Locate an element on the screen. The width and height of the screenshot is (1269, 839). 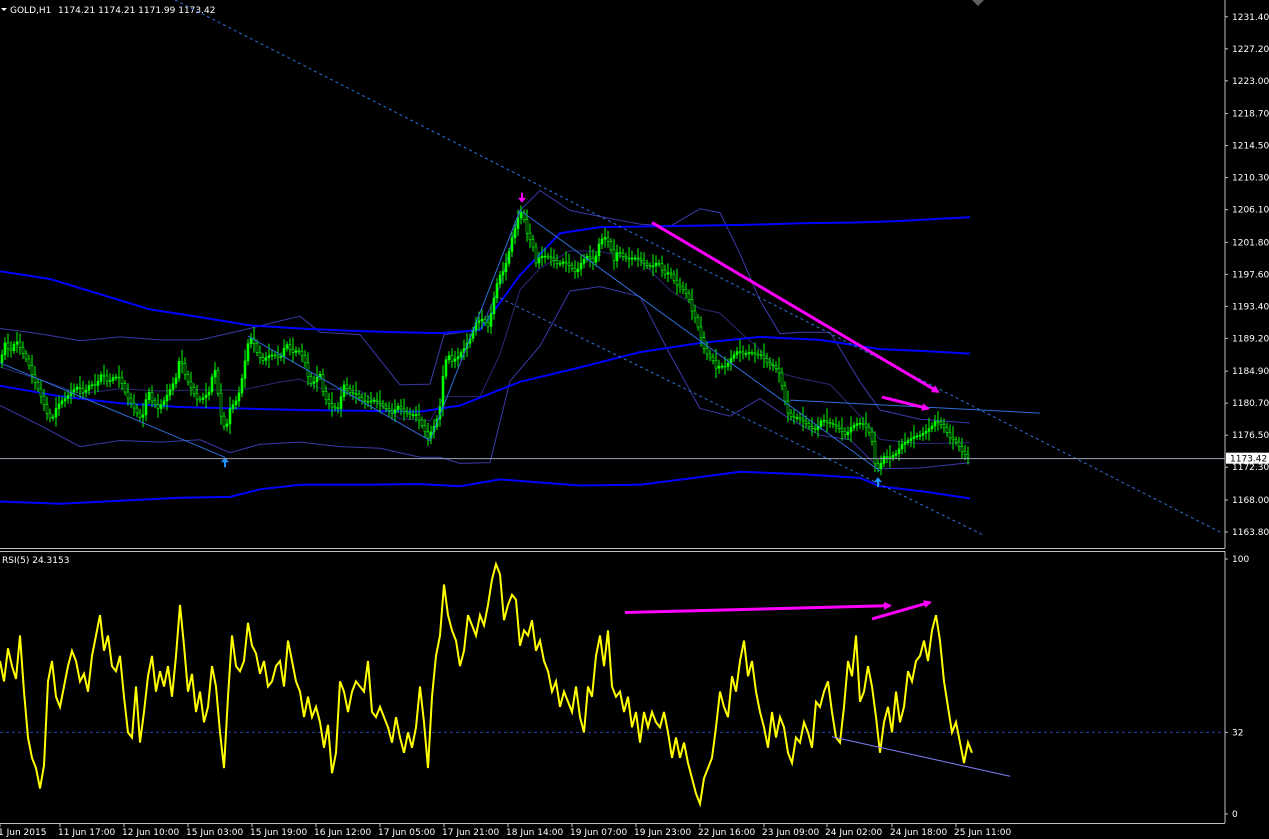
time-tick-label: 1 Jun 2015 is located at coordinates (23, 833).